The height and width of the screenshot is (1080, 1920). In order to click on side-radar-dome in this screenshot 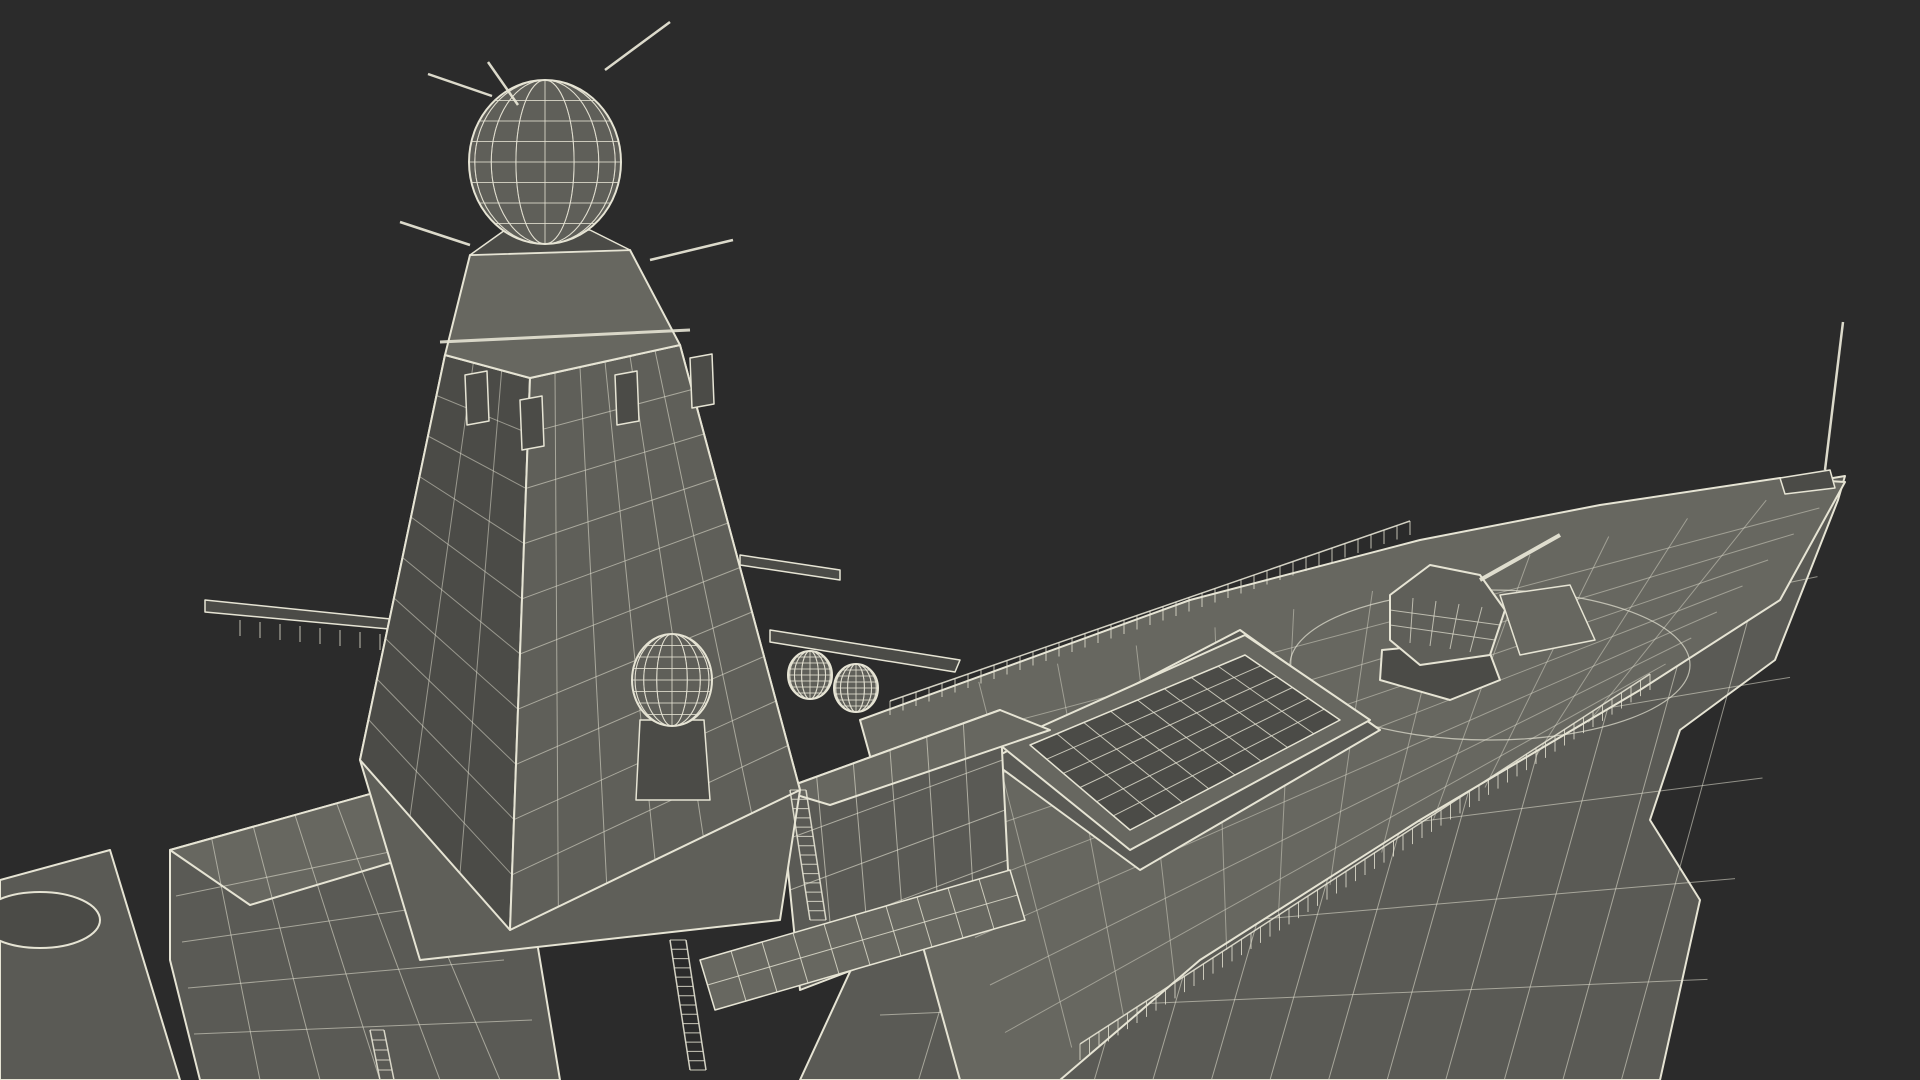, I will do `click(672, 680)`.